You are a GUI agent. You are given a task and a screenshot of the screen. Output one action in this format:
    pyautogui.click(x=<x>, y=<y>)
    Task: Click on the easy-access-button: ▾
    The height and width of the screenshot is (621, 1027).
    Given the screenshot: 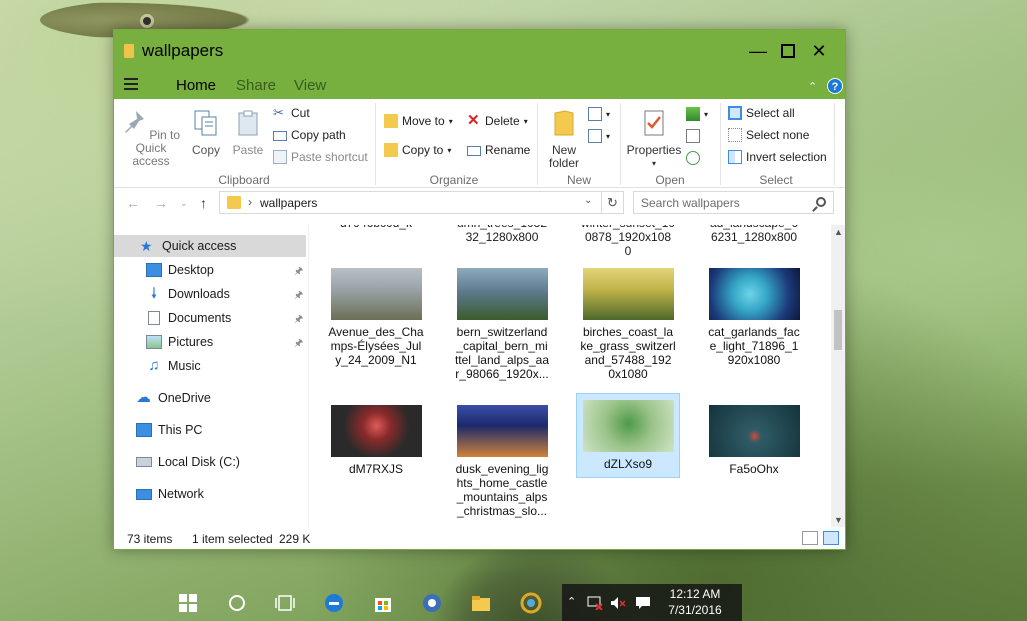 What is the action you would take?
    pyautogui.click(x=599, y=136)
    